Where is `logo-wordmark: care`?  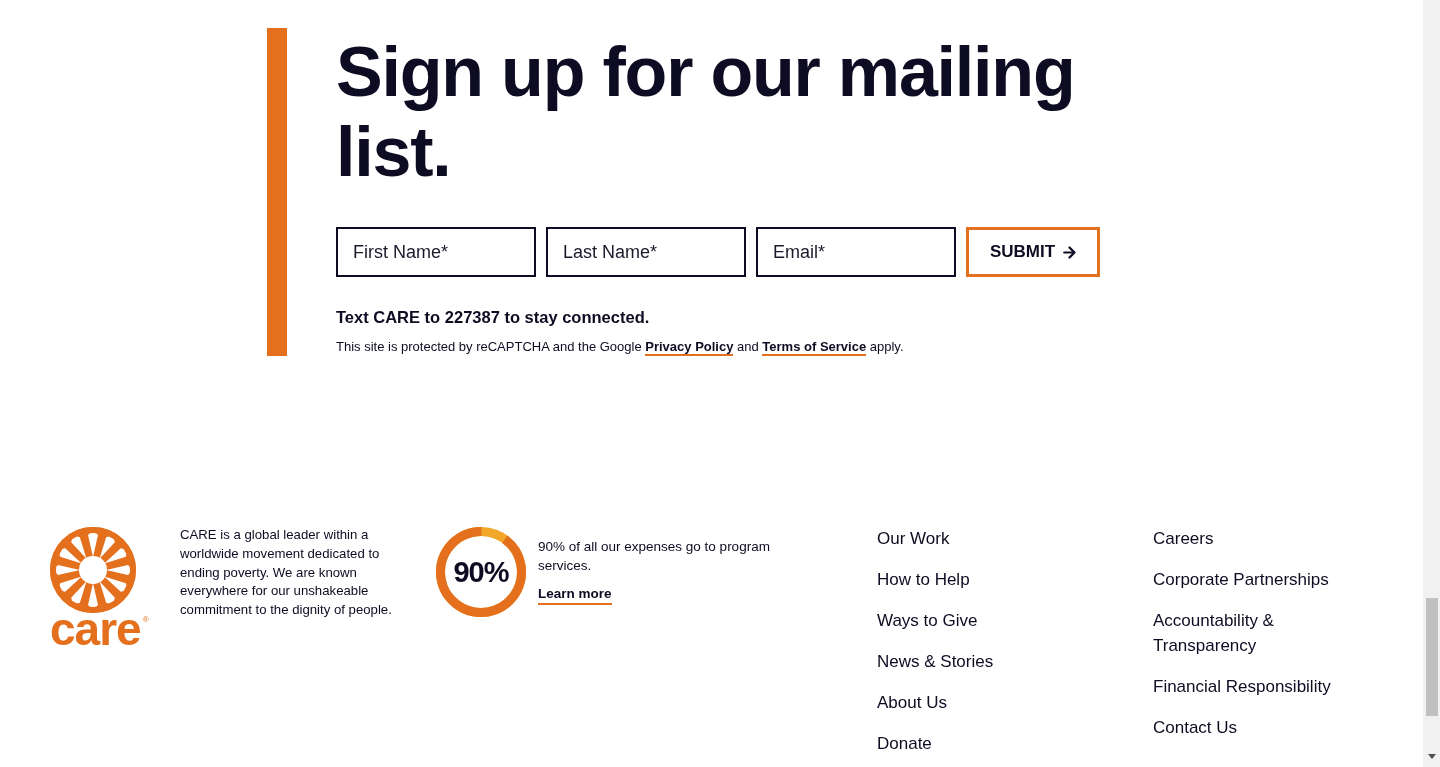
logo-wordmark: care is located at coordinates (95, 629).